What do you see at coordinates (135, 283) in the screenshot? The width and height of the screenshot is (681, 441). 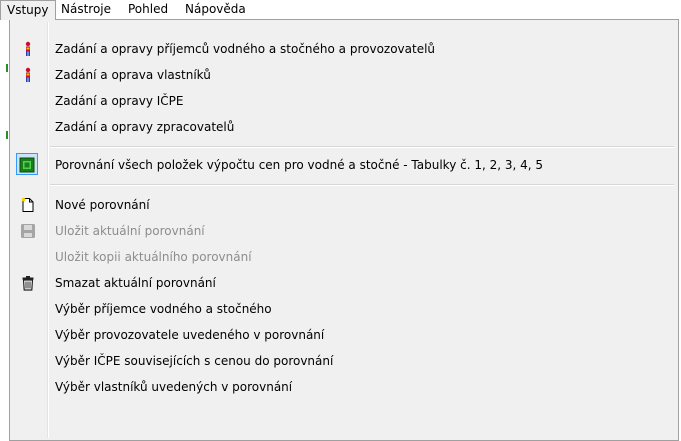 I see `menu-item-label: Smazat aktuální porovnání` at bounding box center [135, 283].